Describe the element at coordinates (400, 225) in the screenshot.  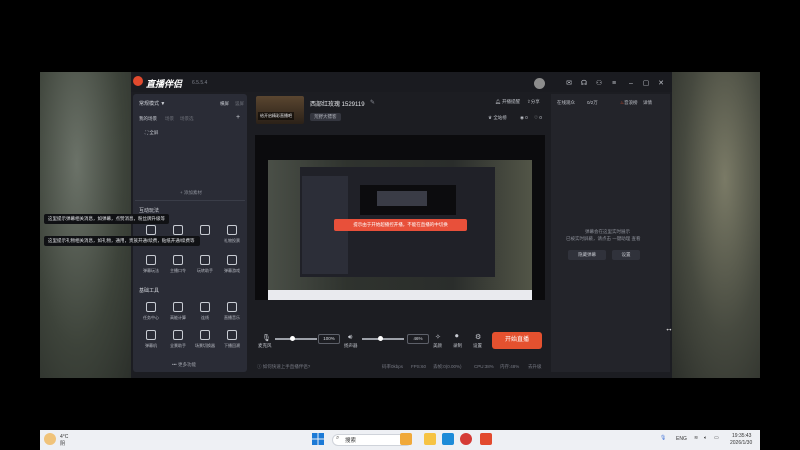
I see `warning-toast: 提示由于开始超播控开播，不能在直播的中切换` at that location.